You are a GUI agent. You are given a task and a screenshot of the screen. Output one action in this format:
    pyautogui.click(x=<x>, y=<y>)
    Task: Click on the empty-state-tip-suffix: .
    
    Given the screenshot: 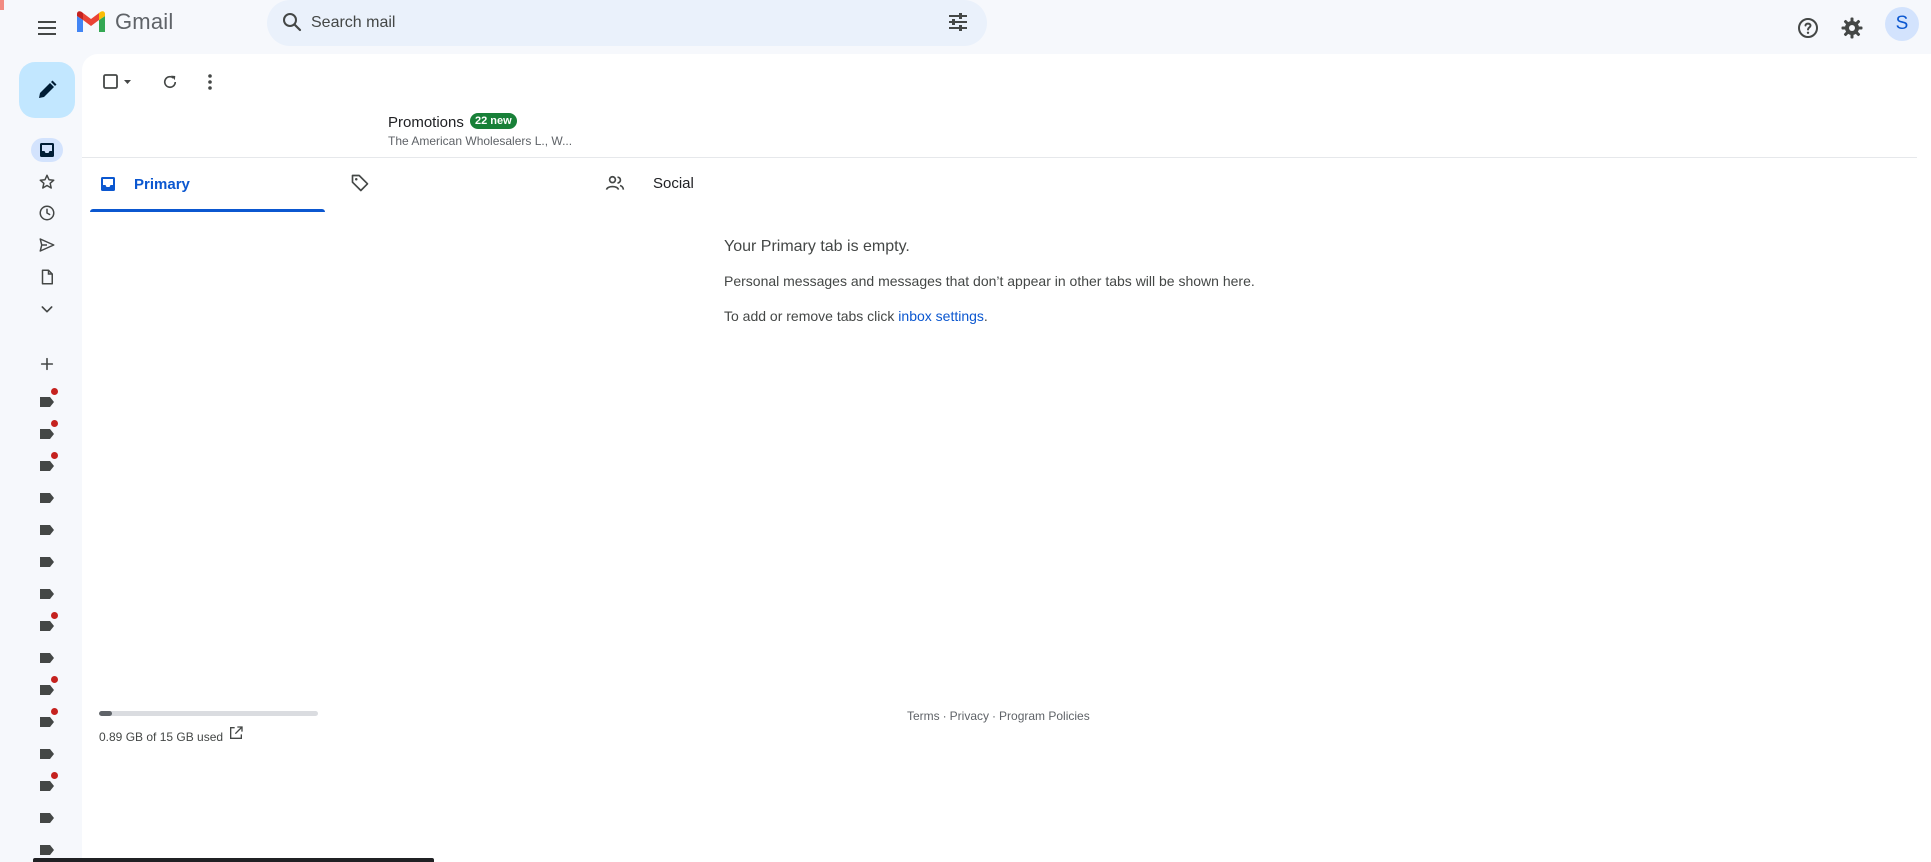 What is the action you would take?
    pyautogui.click(x=985, y=316)
    